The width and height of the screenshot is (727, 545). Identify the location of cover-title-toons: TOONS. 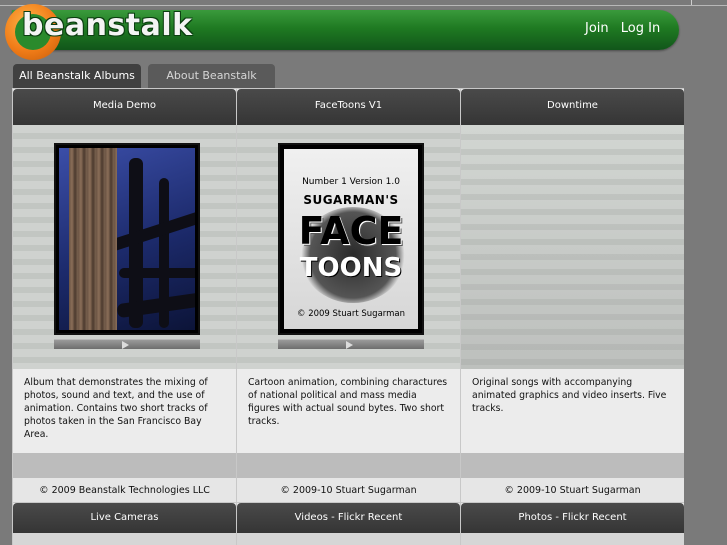
(351, 268).